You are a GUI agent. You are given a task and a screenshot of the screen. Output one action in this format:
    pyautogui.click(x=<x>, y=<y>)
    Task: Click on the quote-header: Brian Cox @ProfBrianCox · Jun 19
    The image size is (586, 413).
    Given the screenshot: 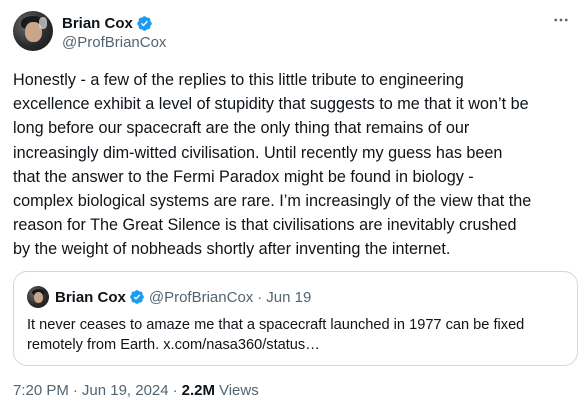 What is the action you would take?
    pyautogui.click(x=183, y=297)
    